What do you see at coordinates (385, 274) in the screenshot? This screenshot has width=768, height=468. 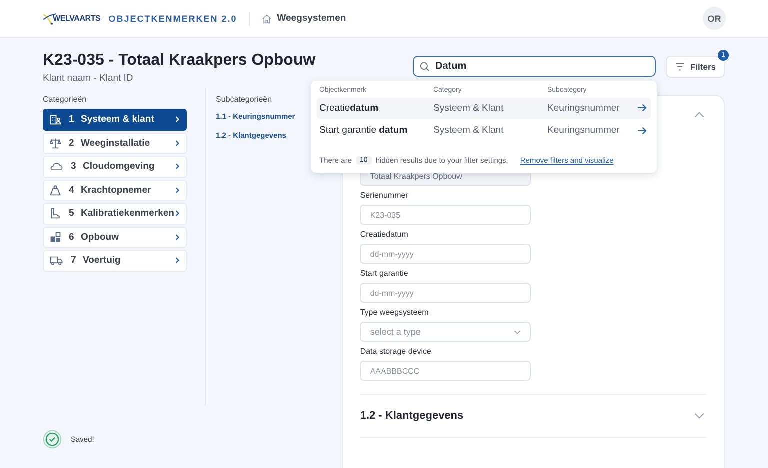 I see `field-label: Start garantie` at bounding box center [385, 274].